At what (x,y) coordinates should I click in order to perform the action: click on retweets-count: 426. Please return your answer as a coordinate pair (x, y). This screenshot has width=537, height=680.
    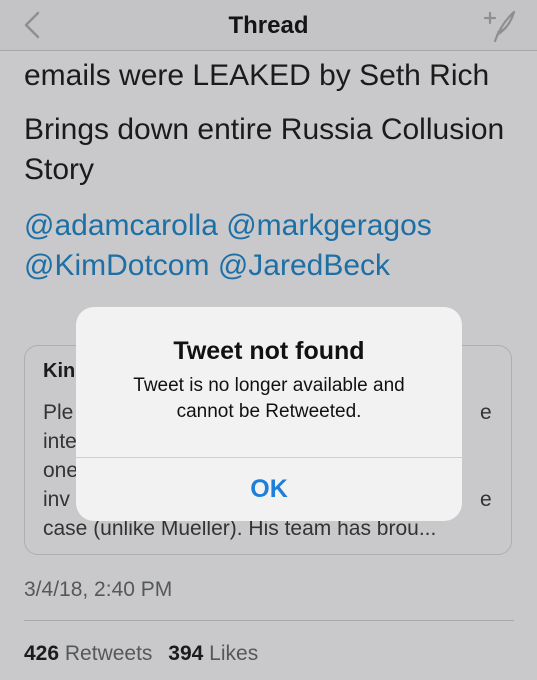
    Looking at the image, I should click on (41, 653).